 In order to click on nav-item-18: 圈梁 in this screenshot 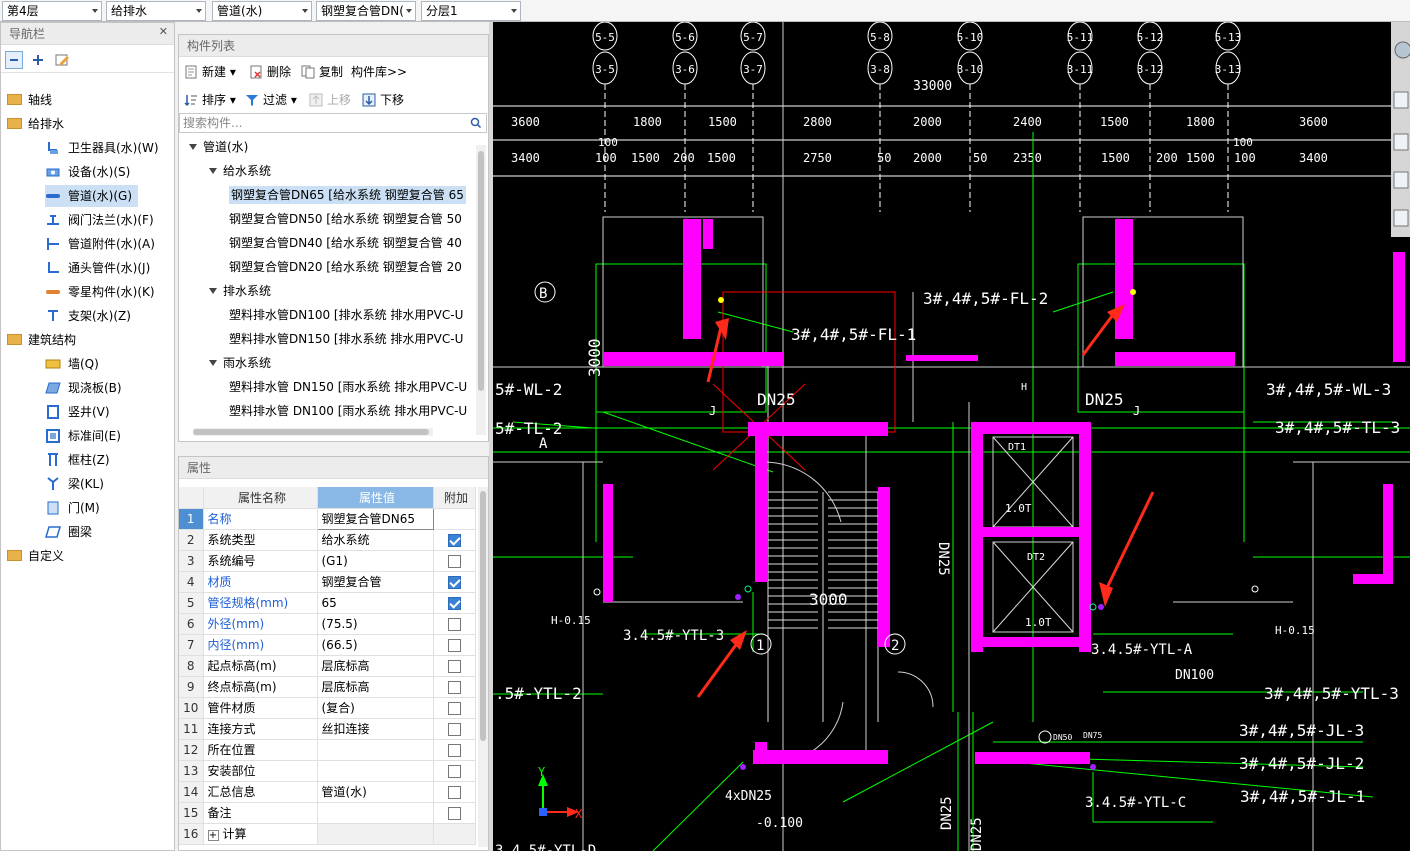, I will do `click(68, 532)`.